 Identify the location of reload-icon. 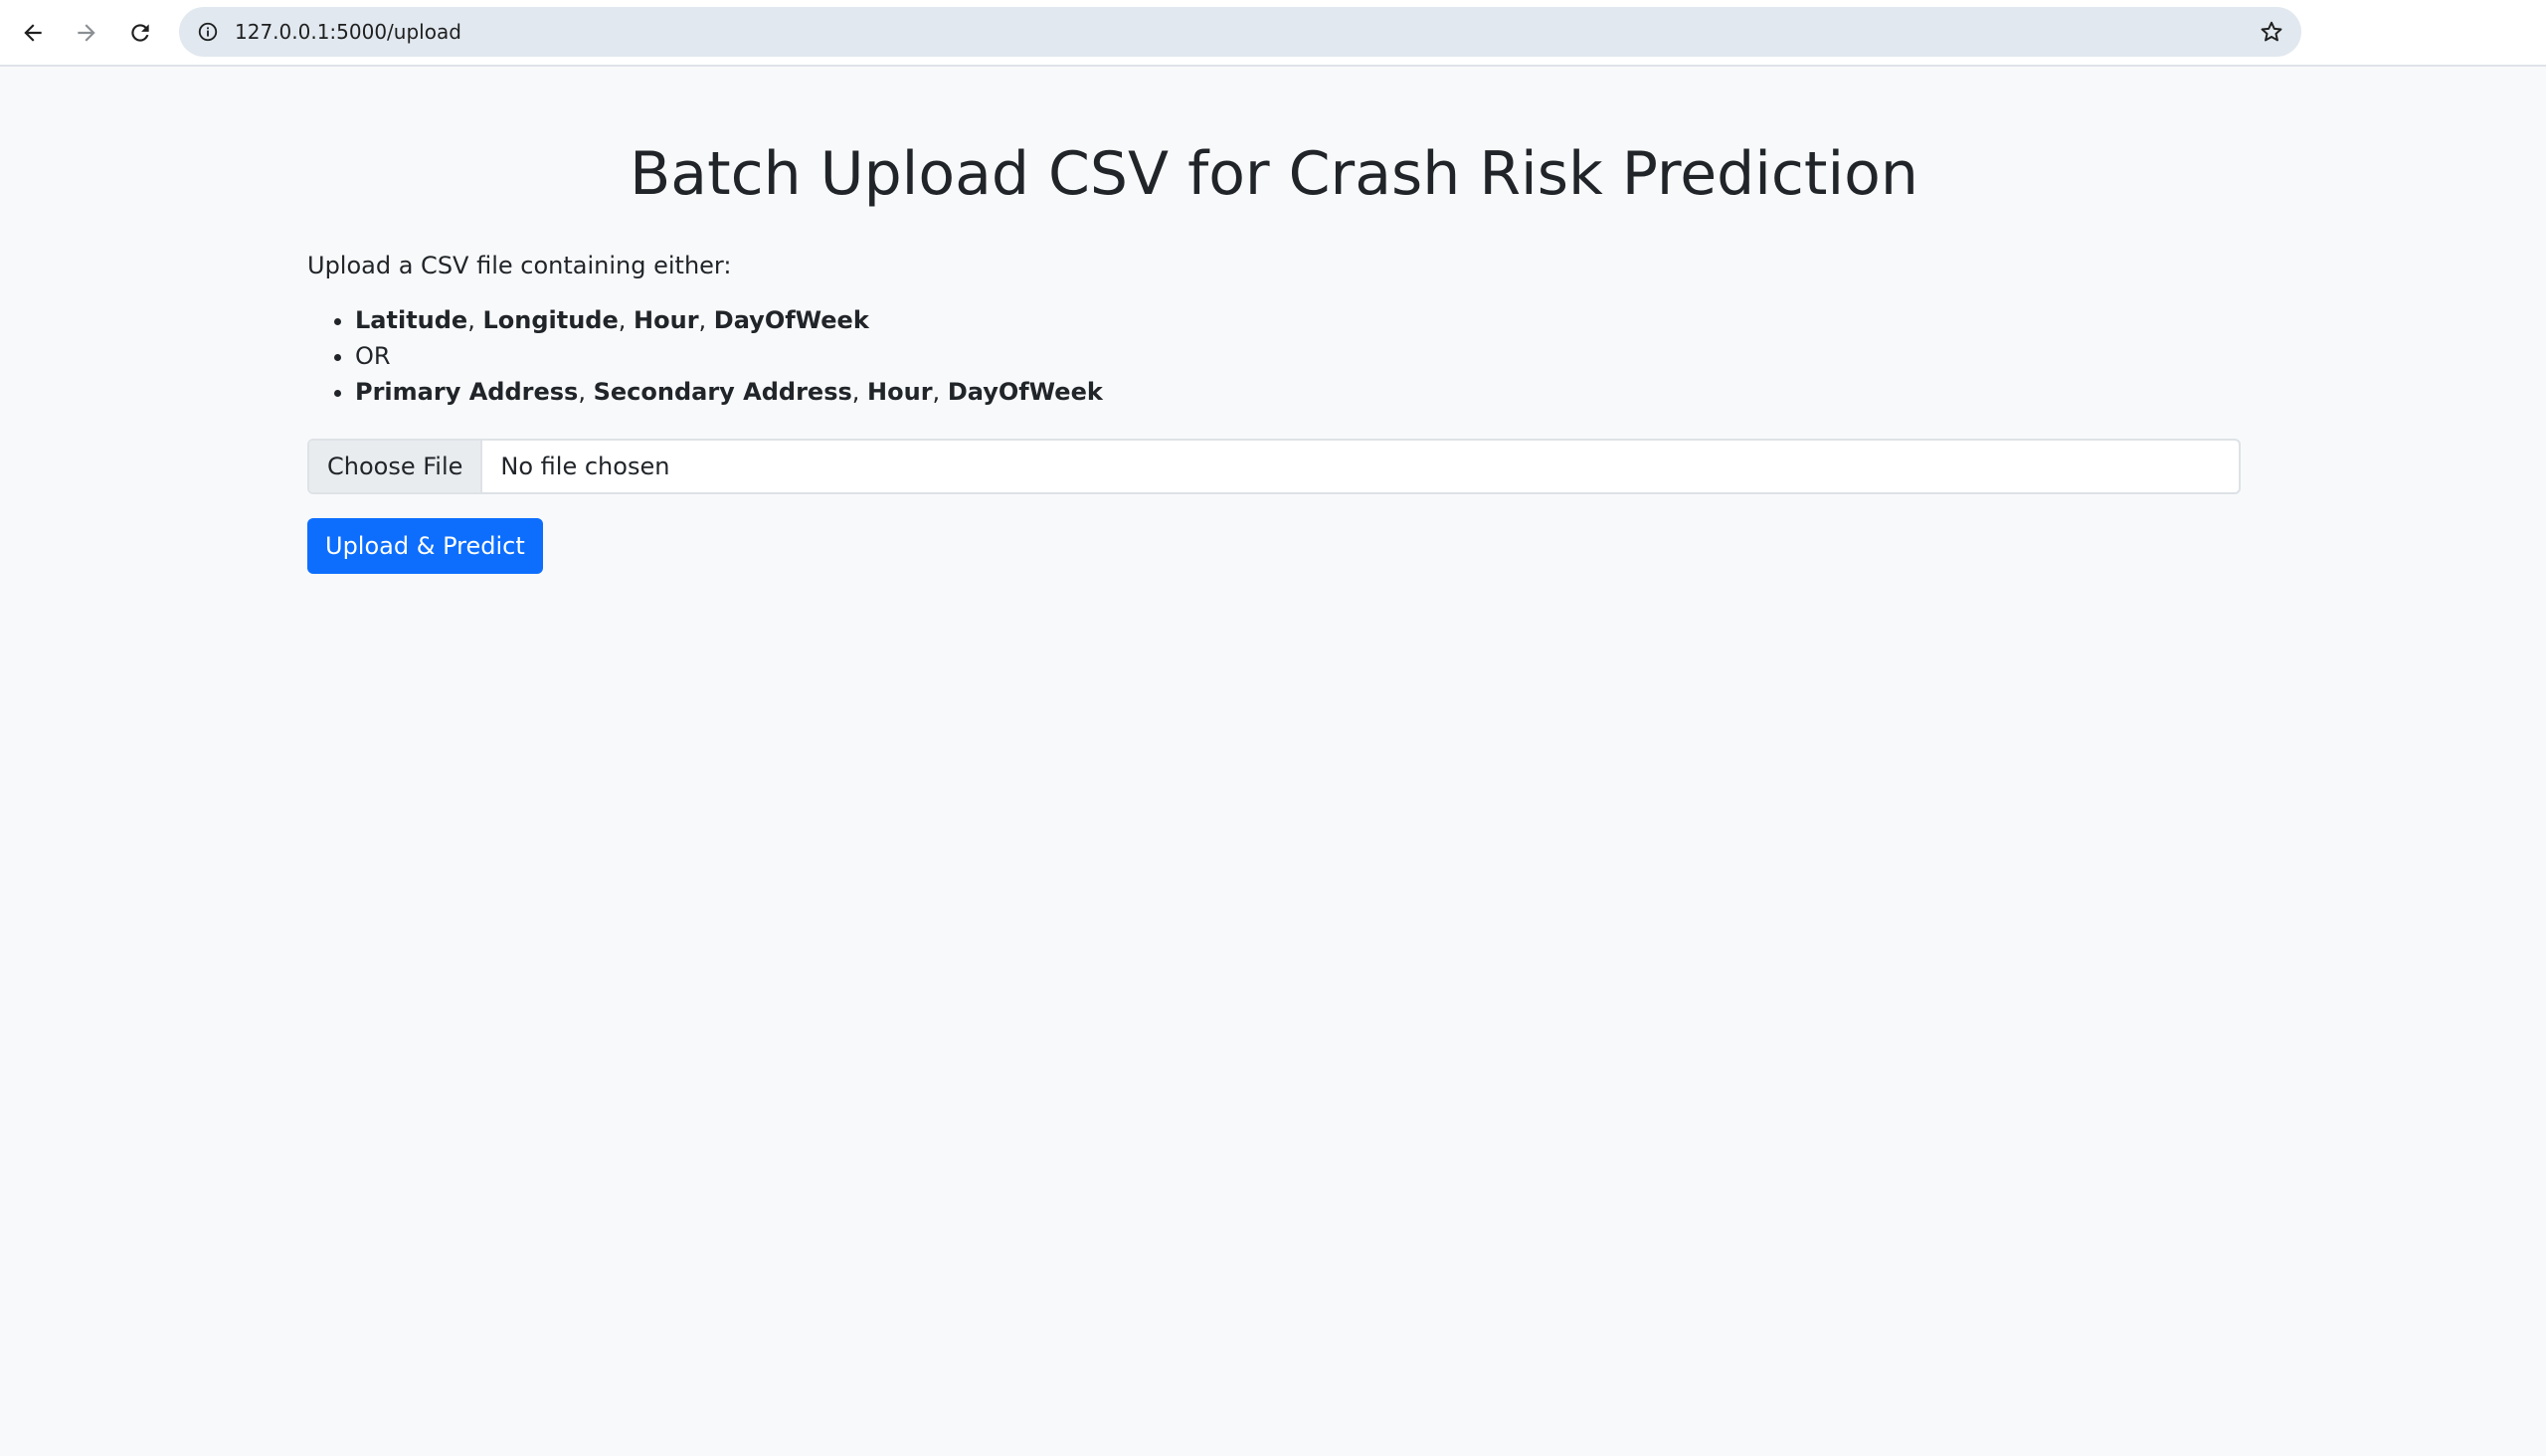
(140, 33).